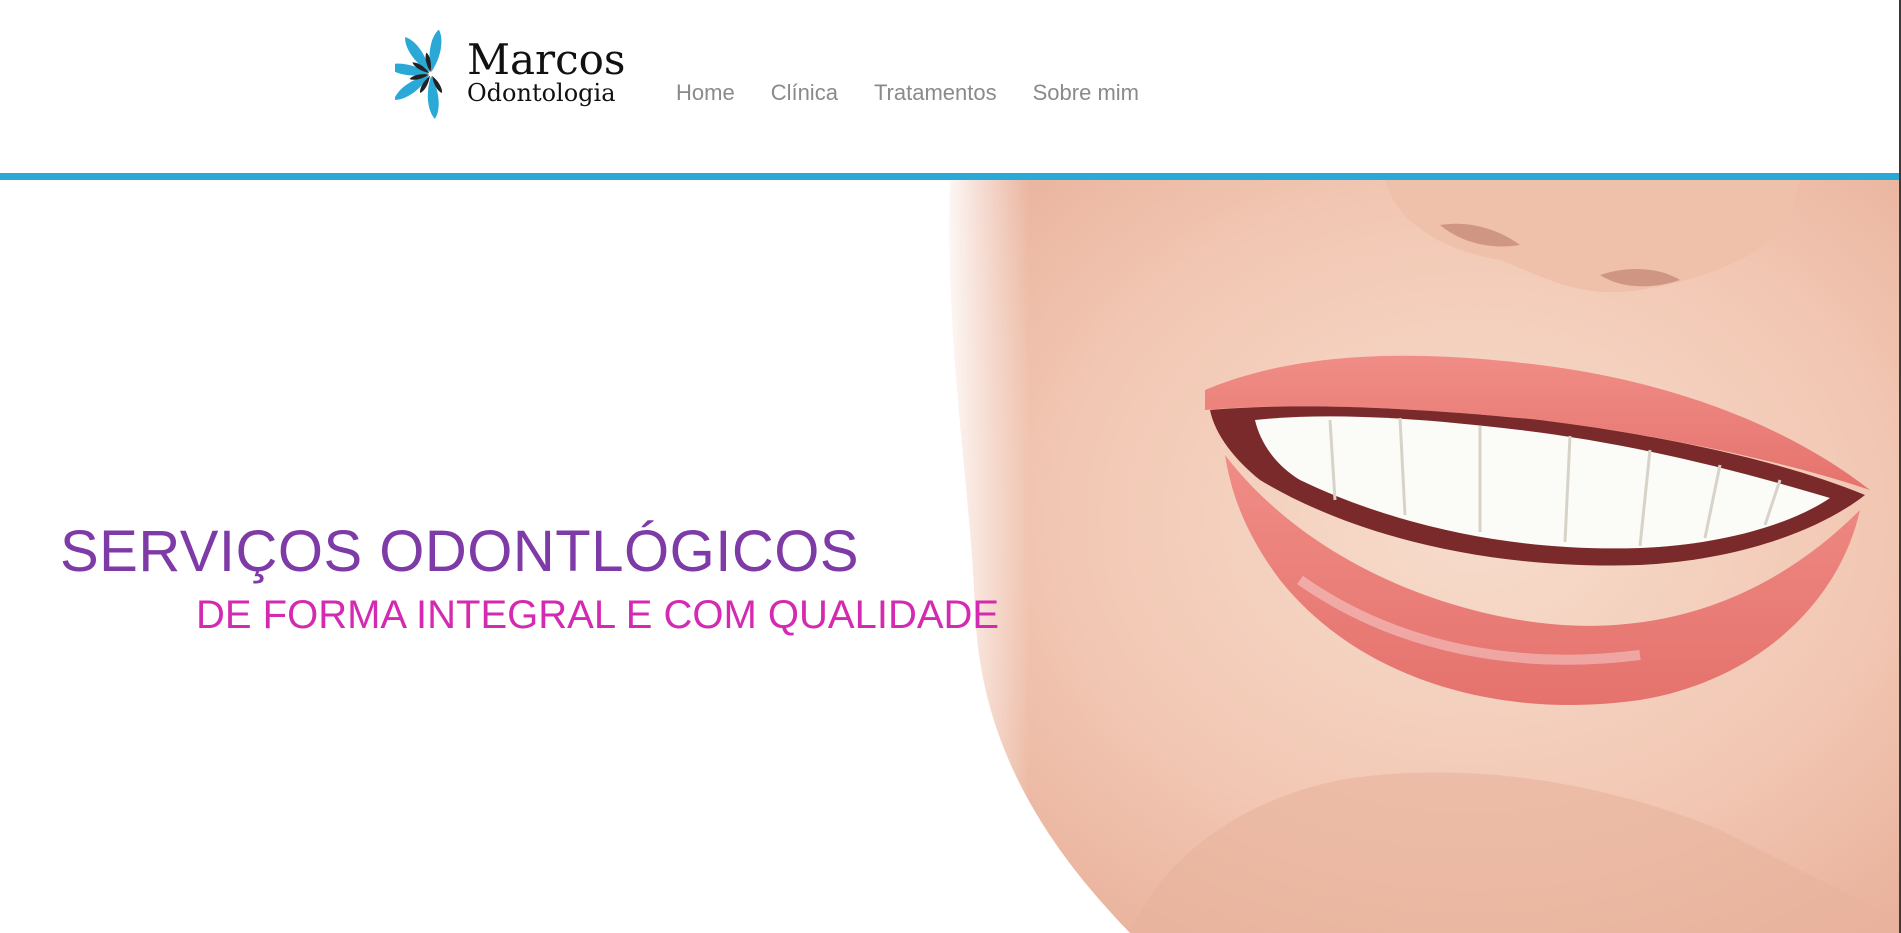  I want to click on nav-sobre-mim: Sobre mim, so click(1086, 93).